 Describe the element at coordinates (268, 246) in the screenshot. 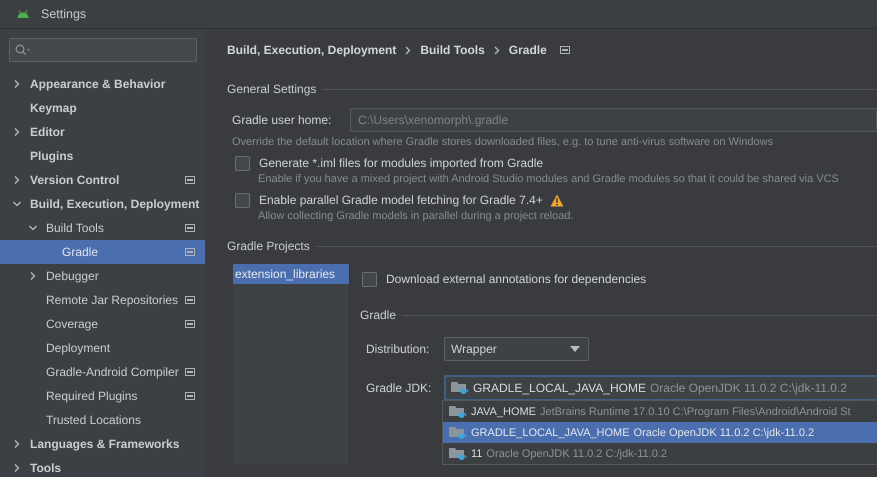

I see `section-title: Gradle Projects` at that location.